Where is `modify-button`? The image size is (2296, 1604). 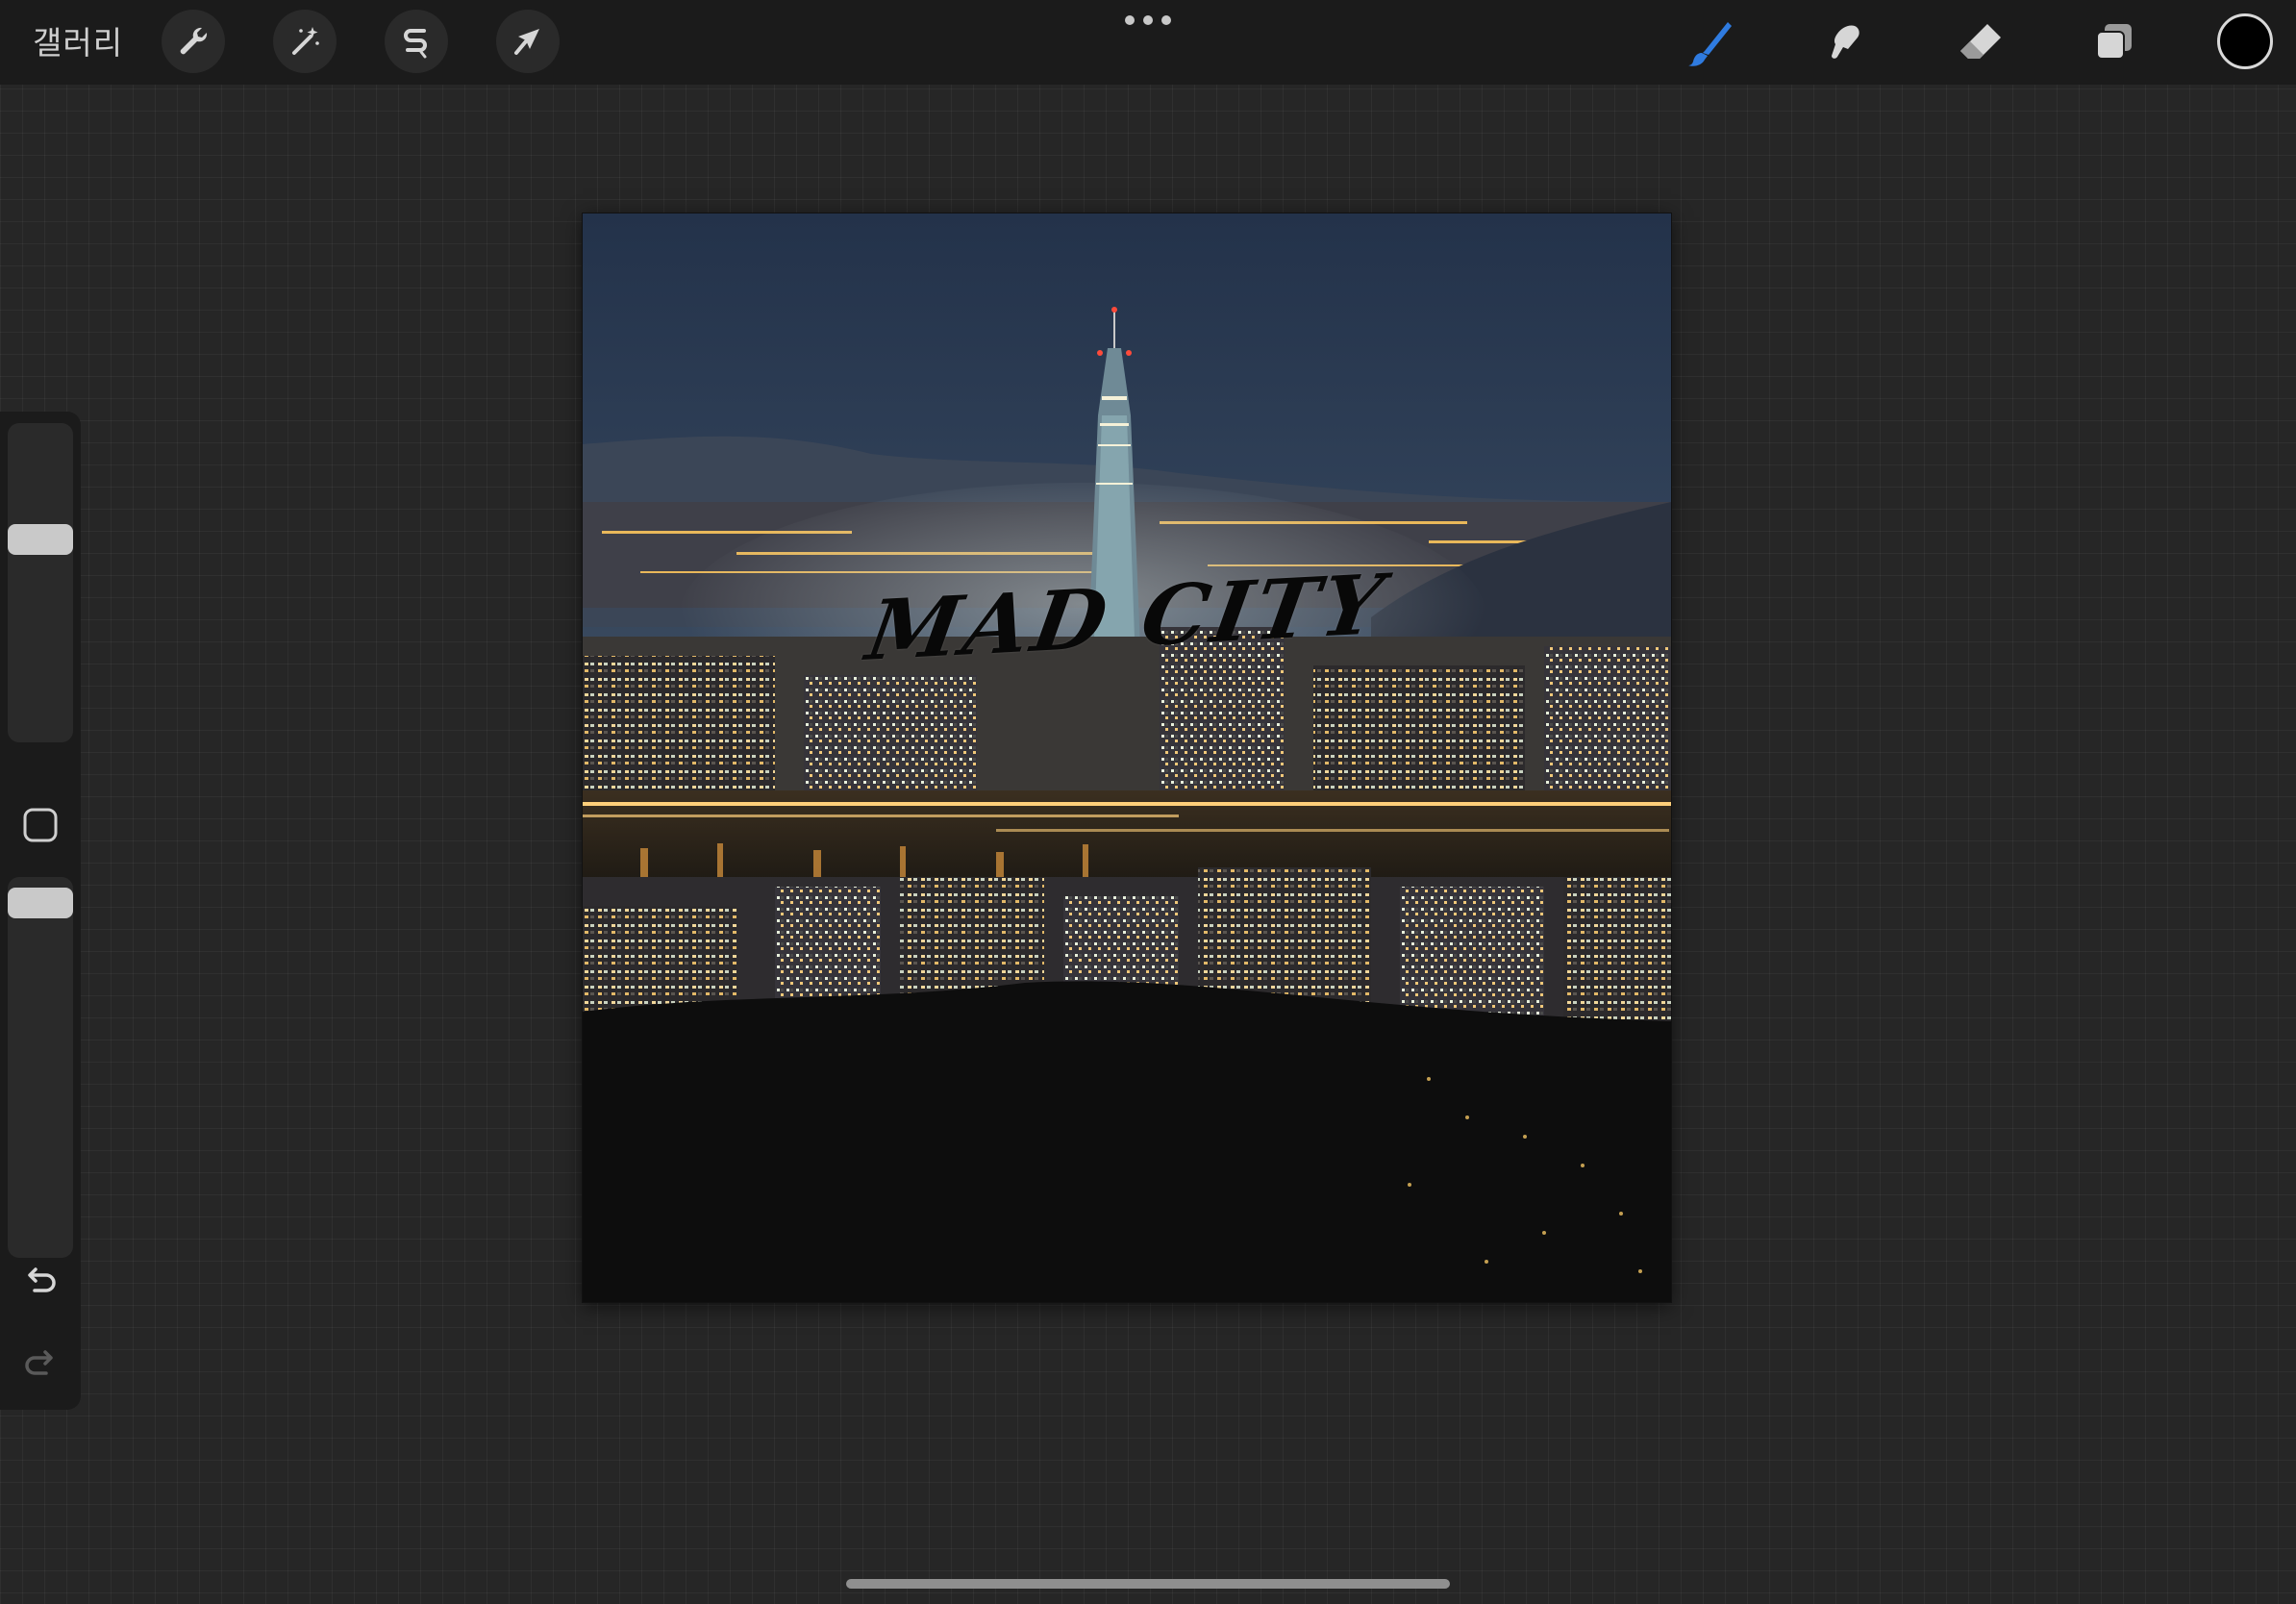
modify-button is located at coordinates (40, 825).